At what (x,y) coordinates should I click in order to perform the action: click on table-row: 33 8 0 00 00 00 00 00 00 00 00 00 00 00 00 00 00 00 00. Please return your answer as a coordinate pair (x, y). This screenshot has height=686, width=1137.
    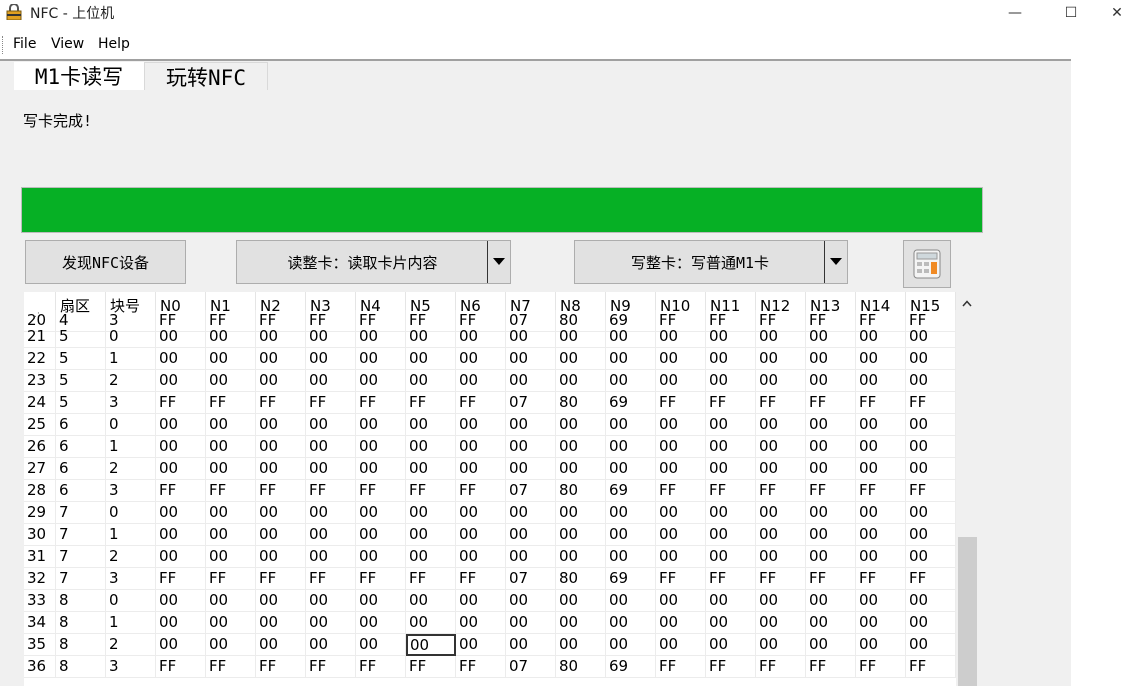
    Looking at the image, I should click on (490, 601).